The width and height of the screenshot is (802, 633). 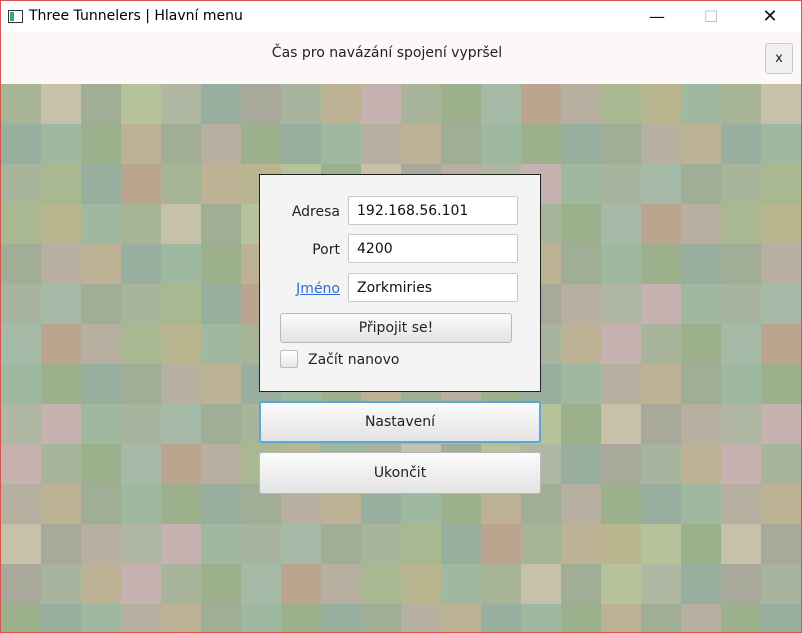 What do you see at coordinates (400, 473) in the screenshot?
I see `quit-button: Ukončit` at bounding box center [400, 473].